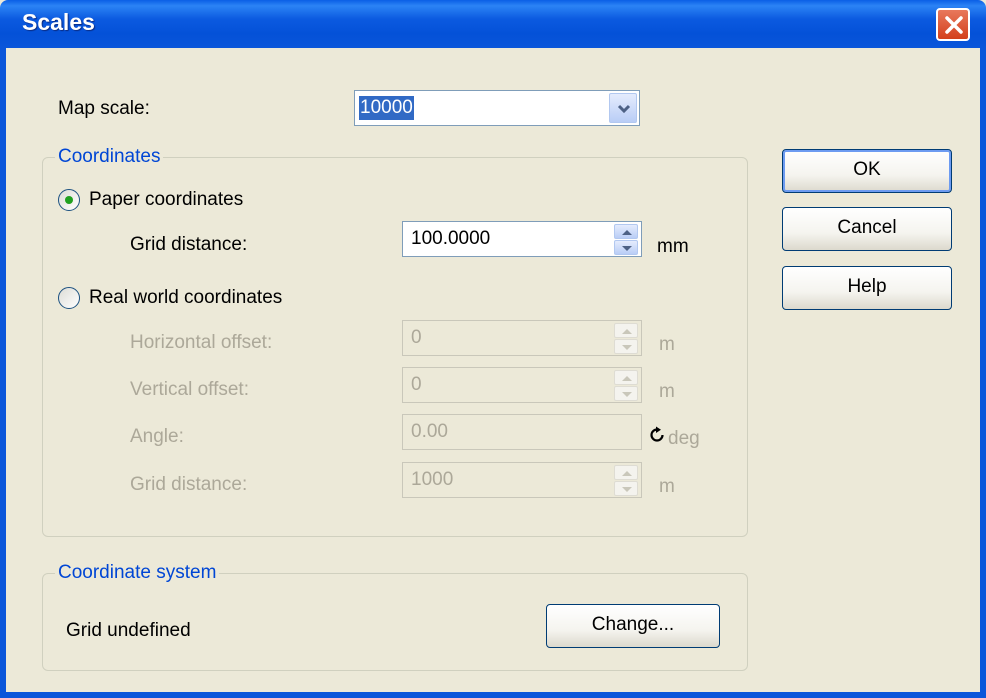 The height and width of the screenshot is (698, 986). Describe the element at coordinates (189, 244) in the screenshot. I see `paper-grid-distance-label: Grid distance:` at that location.